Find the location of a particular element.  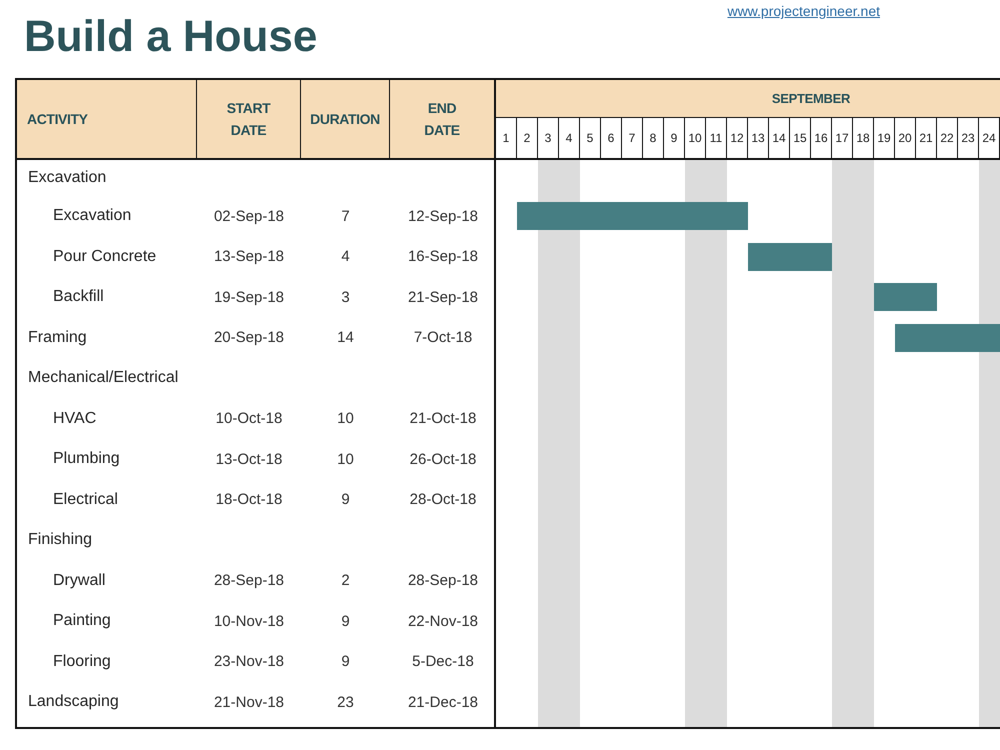

end-date-cell: 16-Sep-18 is located at coordinates (443, 257).